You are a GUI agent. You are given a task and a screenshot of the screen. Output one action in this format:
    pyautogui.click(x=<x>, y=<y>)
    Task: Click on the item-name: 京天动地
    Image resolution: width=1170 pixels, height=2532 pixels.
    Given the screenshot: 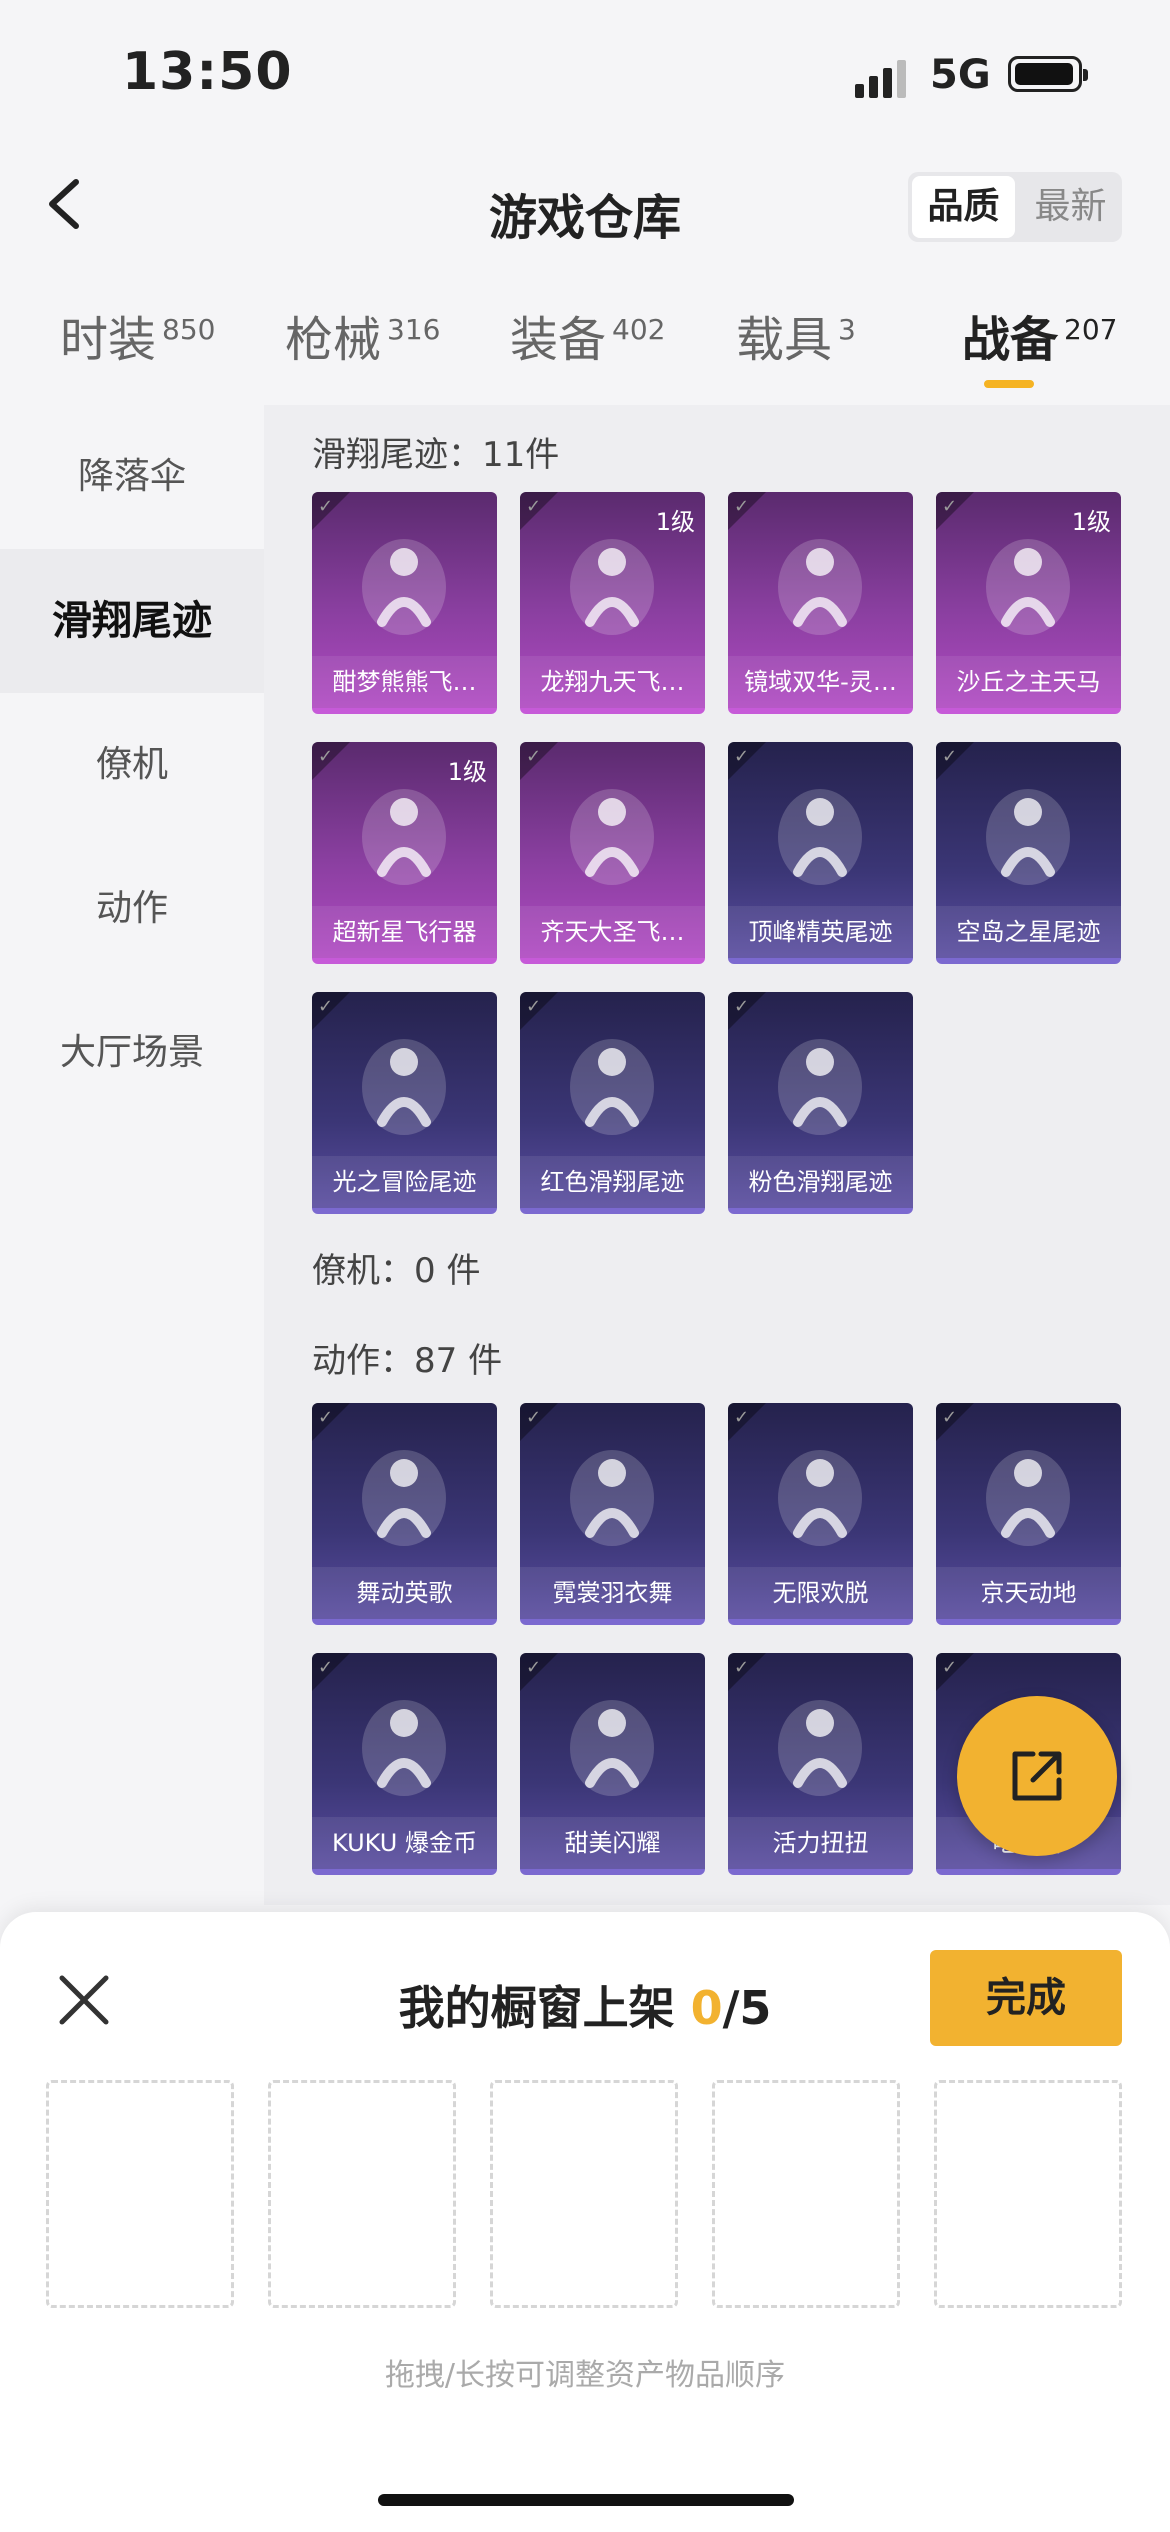 What is the action you would take?
    pyautogui.click(x=1028, y=1593)
    